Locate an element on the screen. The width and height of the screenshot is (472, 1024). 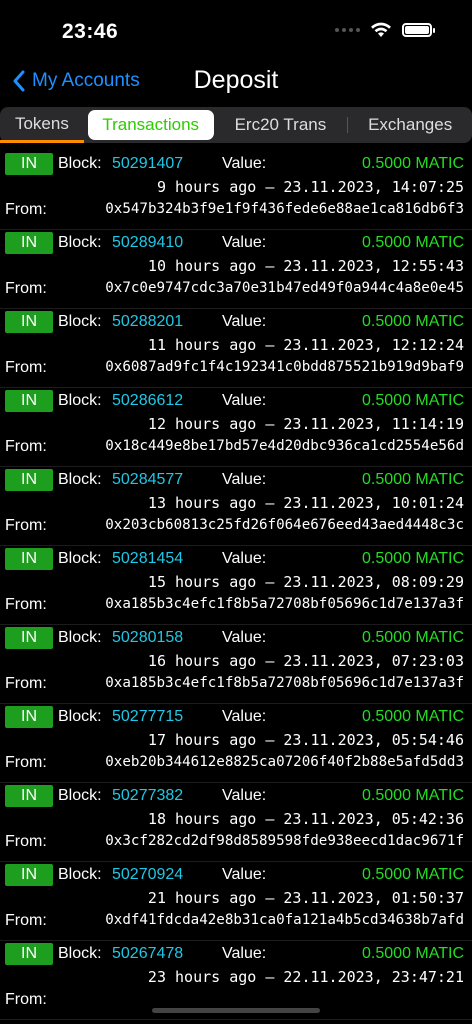
transaction-time: 13 hours ago – 23.11.2023, 10:01:24 is located at coordinates (305, 503).